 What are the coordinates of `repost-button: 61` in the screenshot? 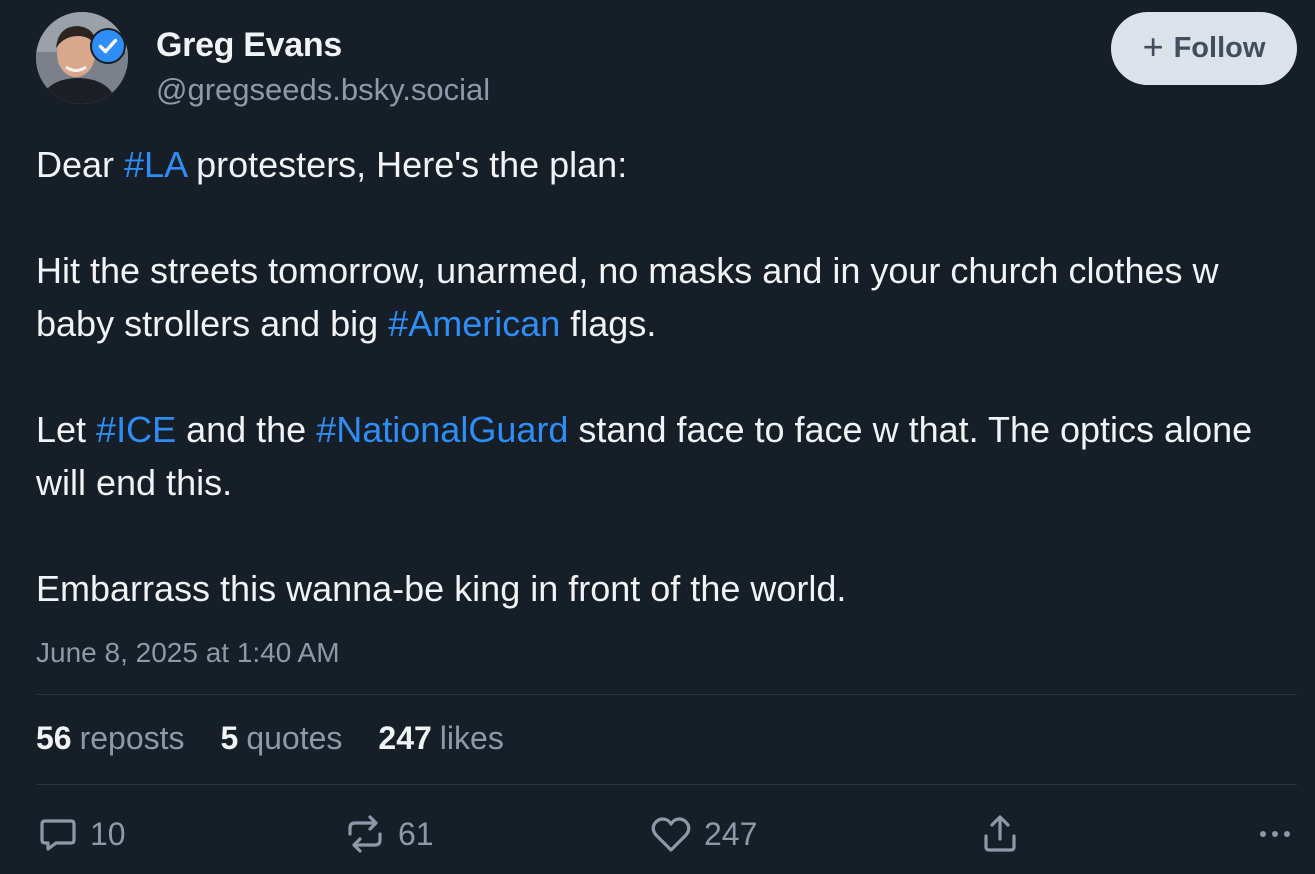 It's located at (388, 834).